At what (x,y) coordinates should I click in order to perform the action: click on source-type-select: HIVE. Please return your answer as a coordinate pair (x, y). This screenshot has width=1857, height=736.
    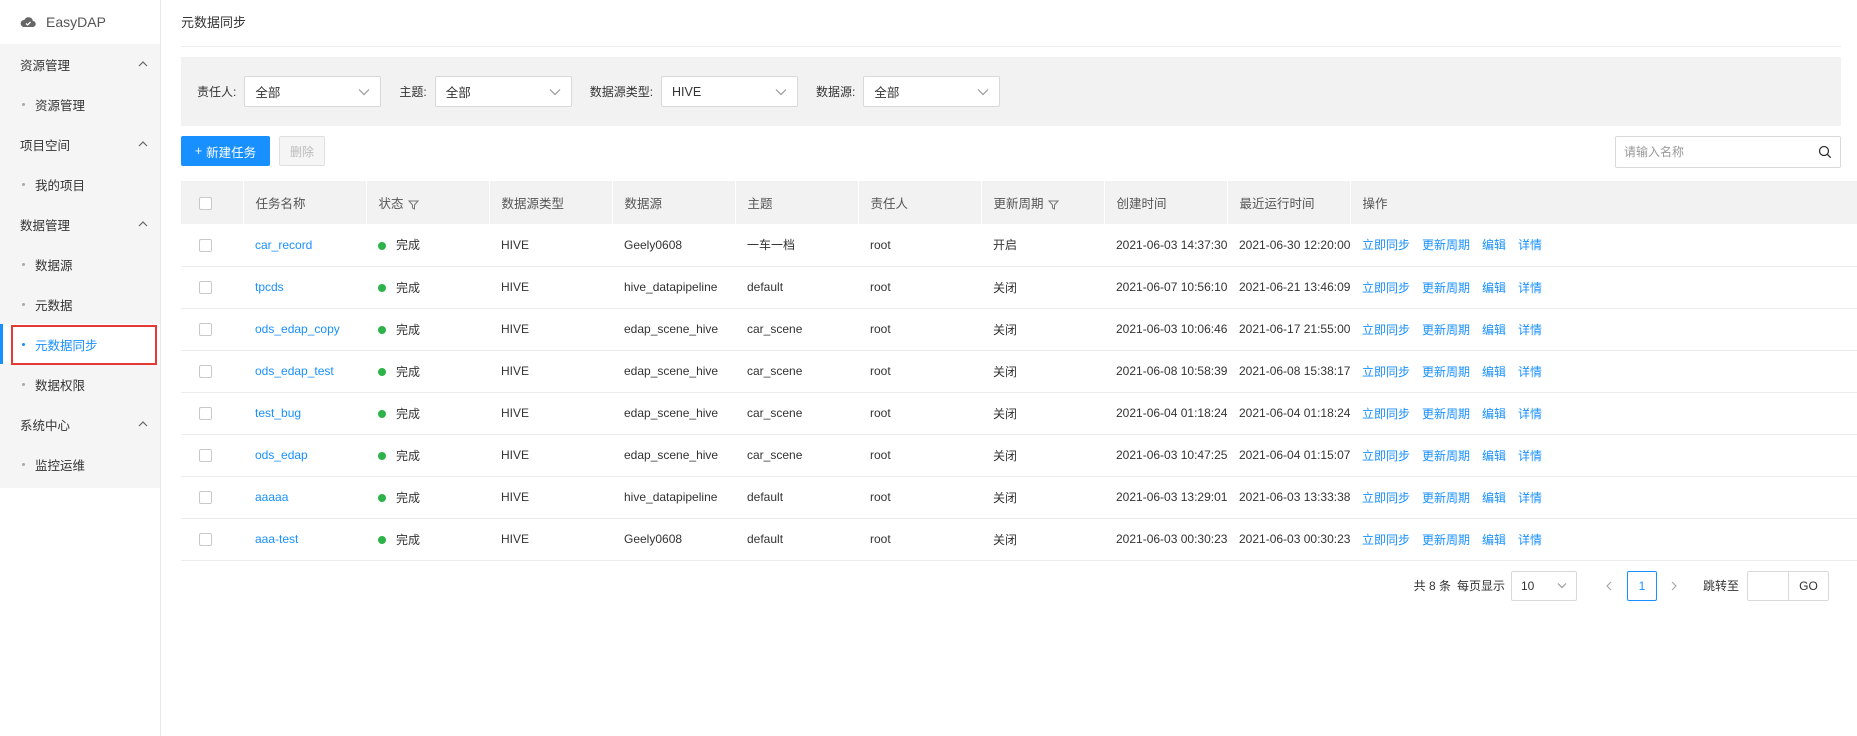
    Looking at the image, I should click on (730, 91).